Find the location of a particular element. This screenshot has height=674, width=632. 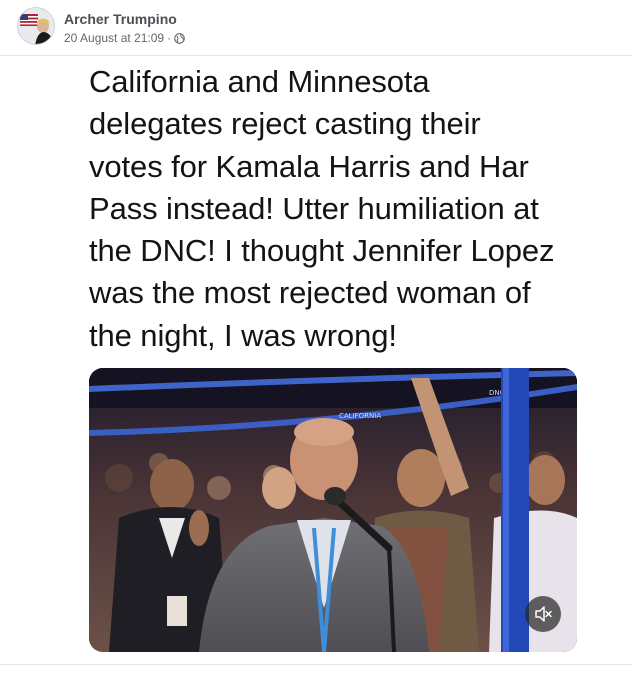

avatar-image is located at coordinates (36, 26).